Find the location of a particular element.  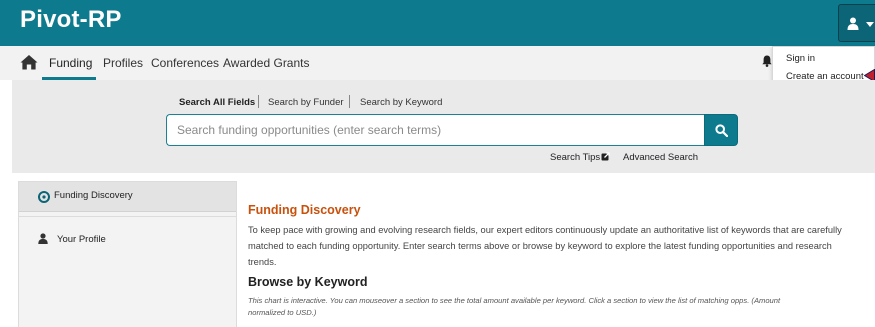

tab-search-by-keyword: Search by Keyword is located at coordinates (401, 102).